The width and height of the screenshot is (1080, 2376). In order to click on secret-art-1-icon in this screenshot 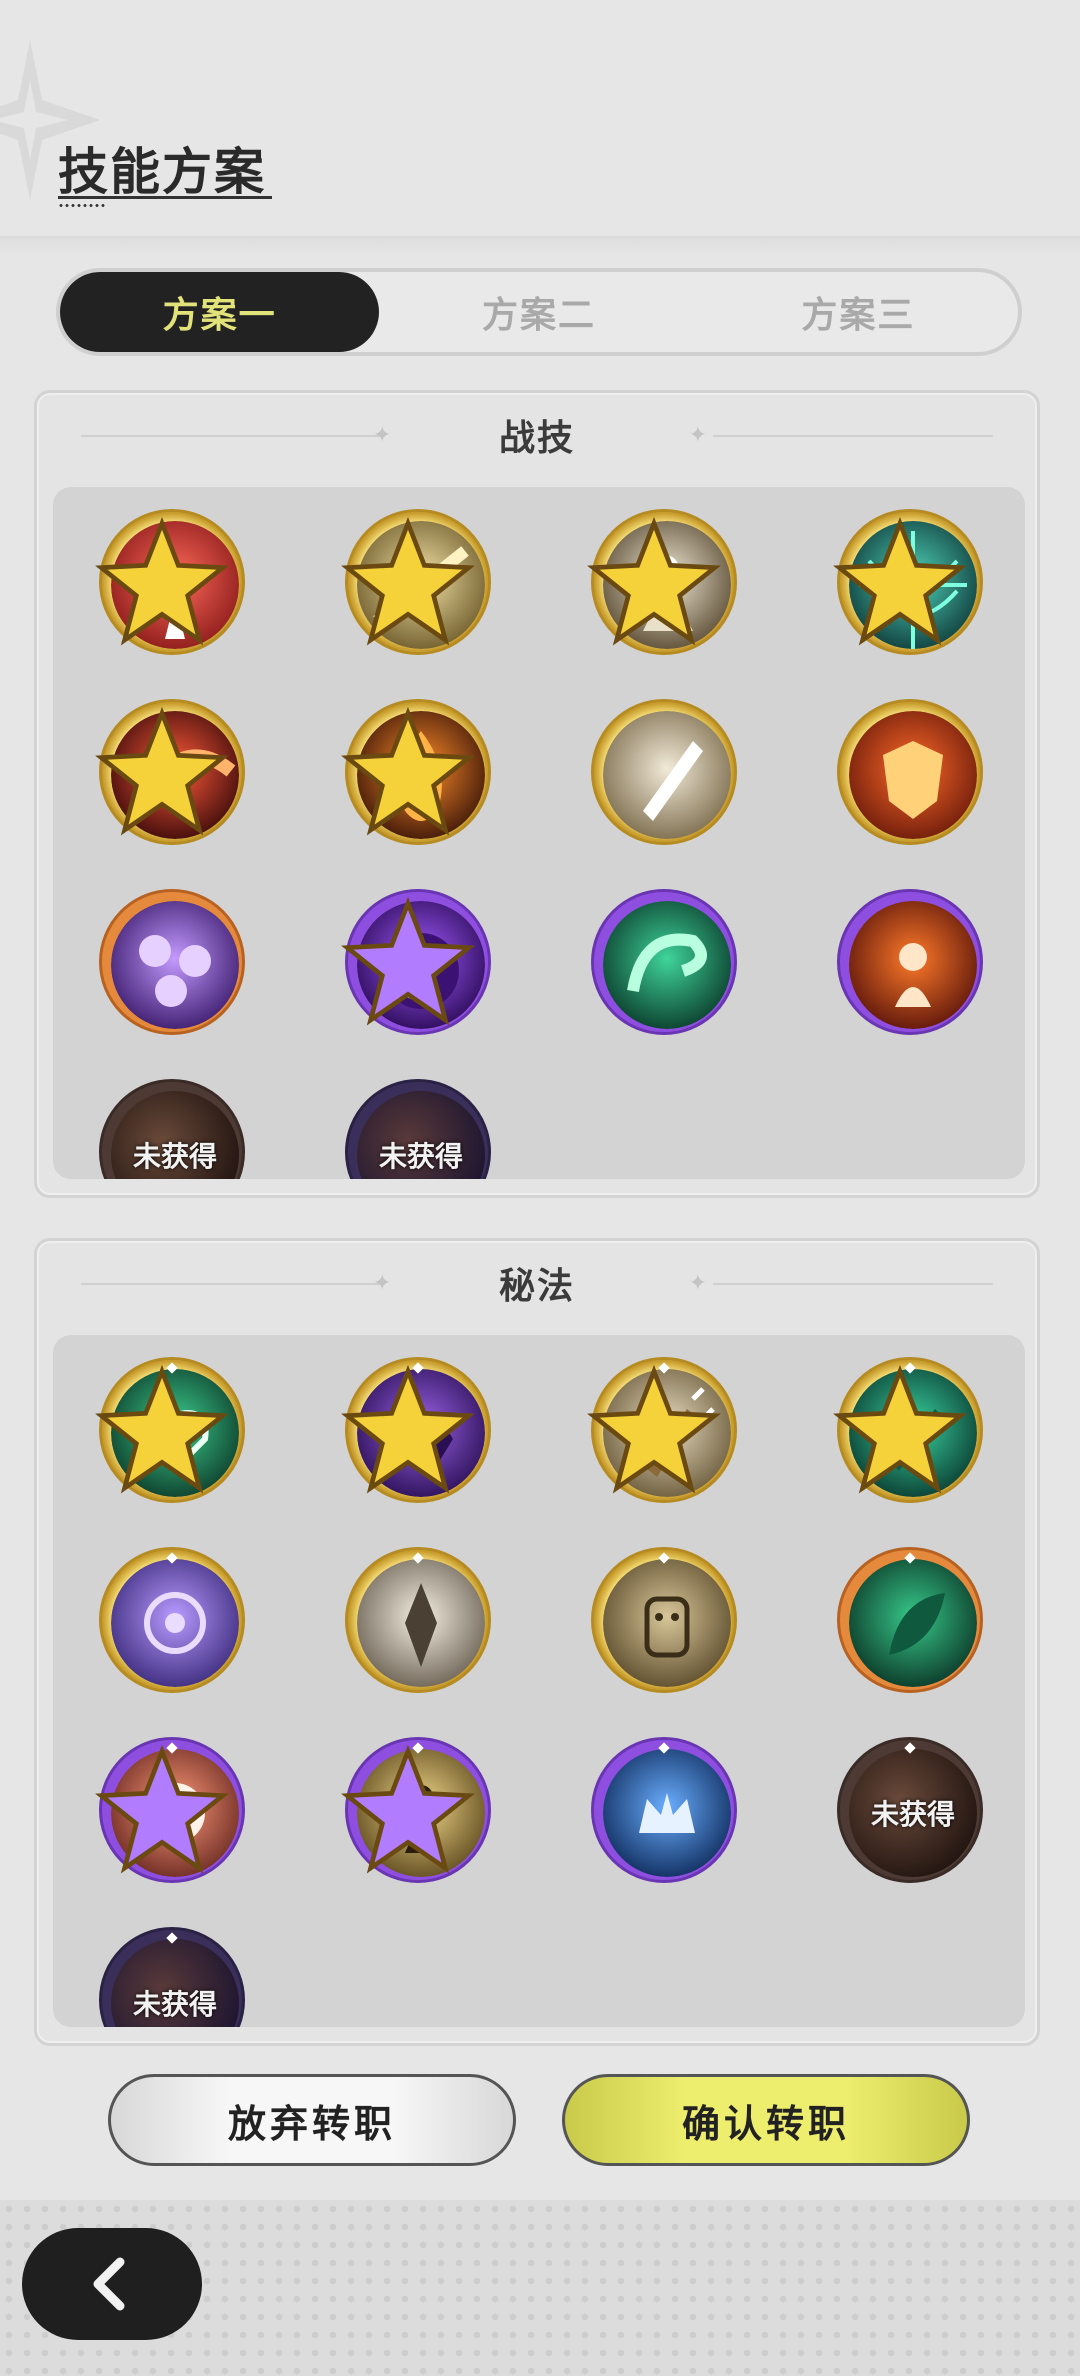, I will do `click(170, 1430)`.